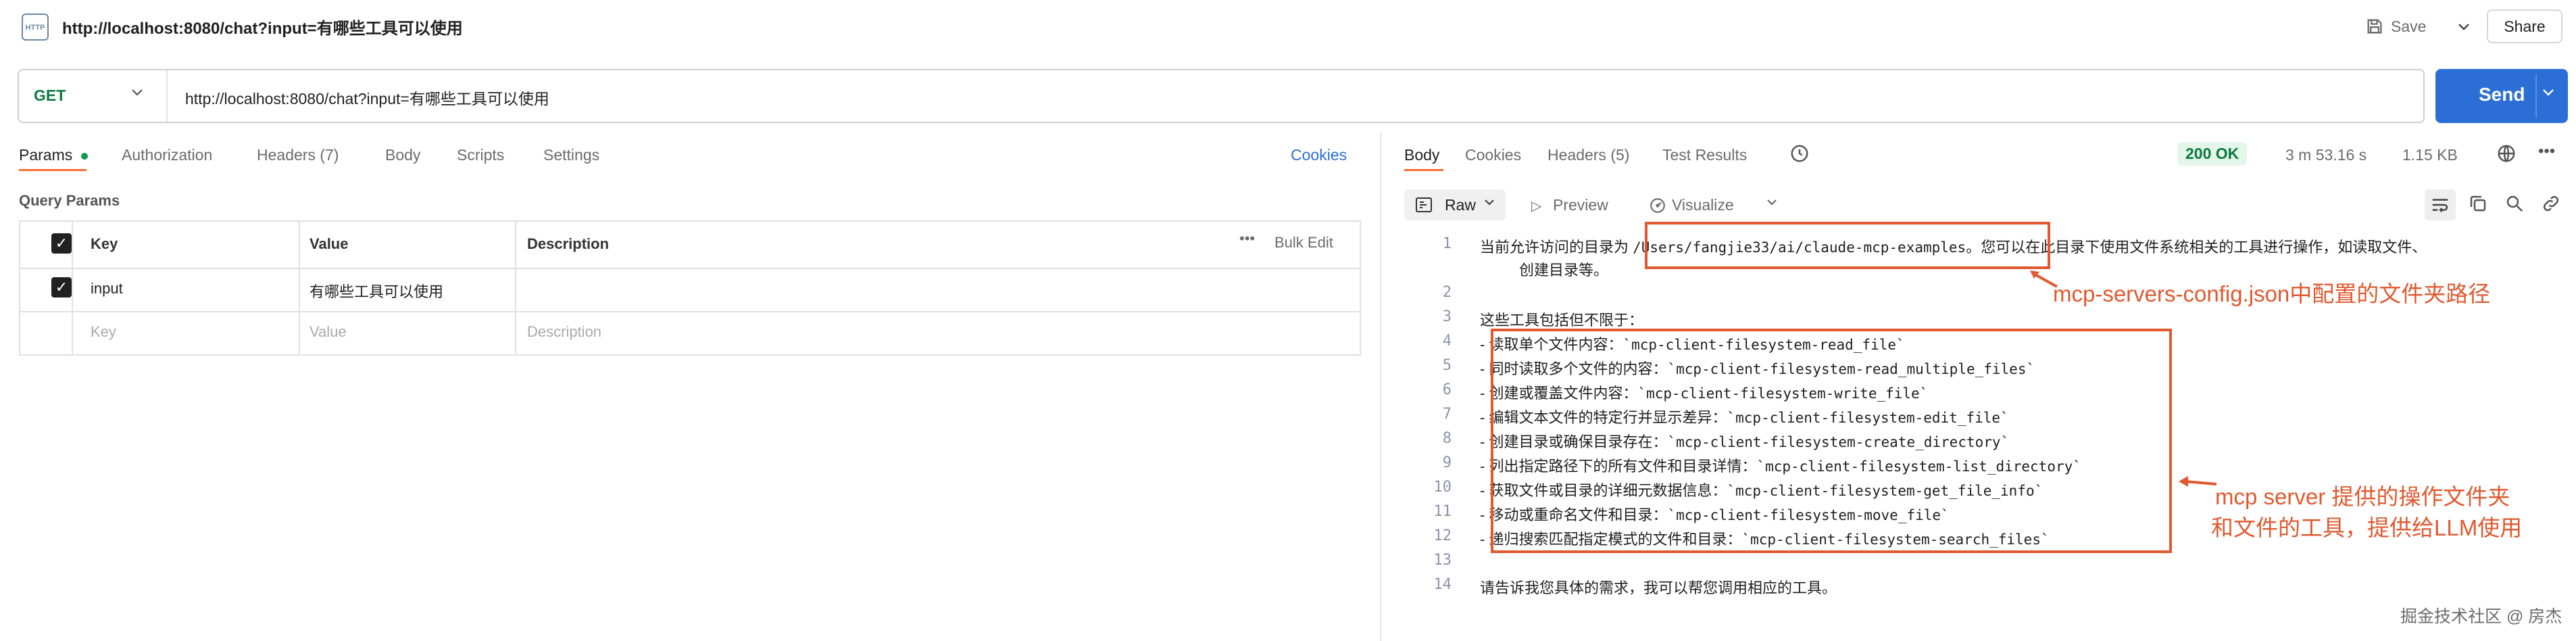 The height and width of the screenshot is (641, 2576). I want to click on response-tab-body: Body, so click(1421, 155).